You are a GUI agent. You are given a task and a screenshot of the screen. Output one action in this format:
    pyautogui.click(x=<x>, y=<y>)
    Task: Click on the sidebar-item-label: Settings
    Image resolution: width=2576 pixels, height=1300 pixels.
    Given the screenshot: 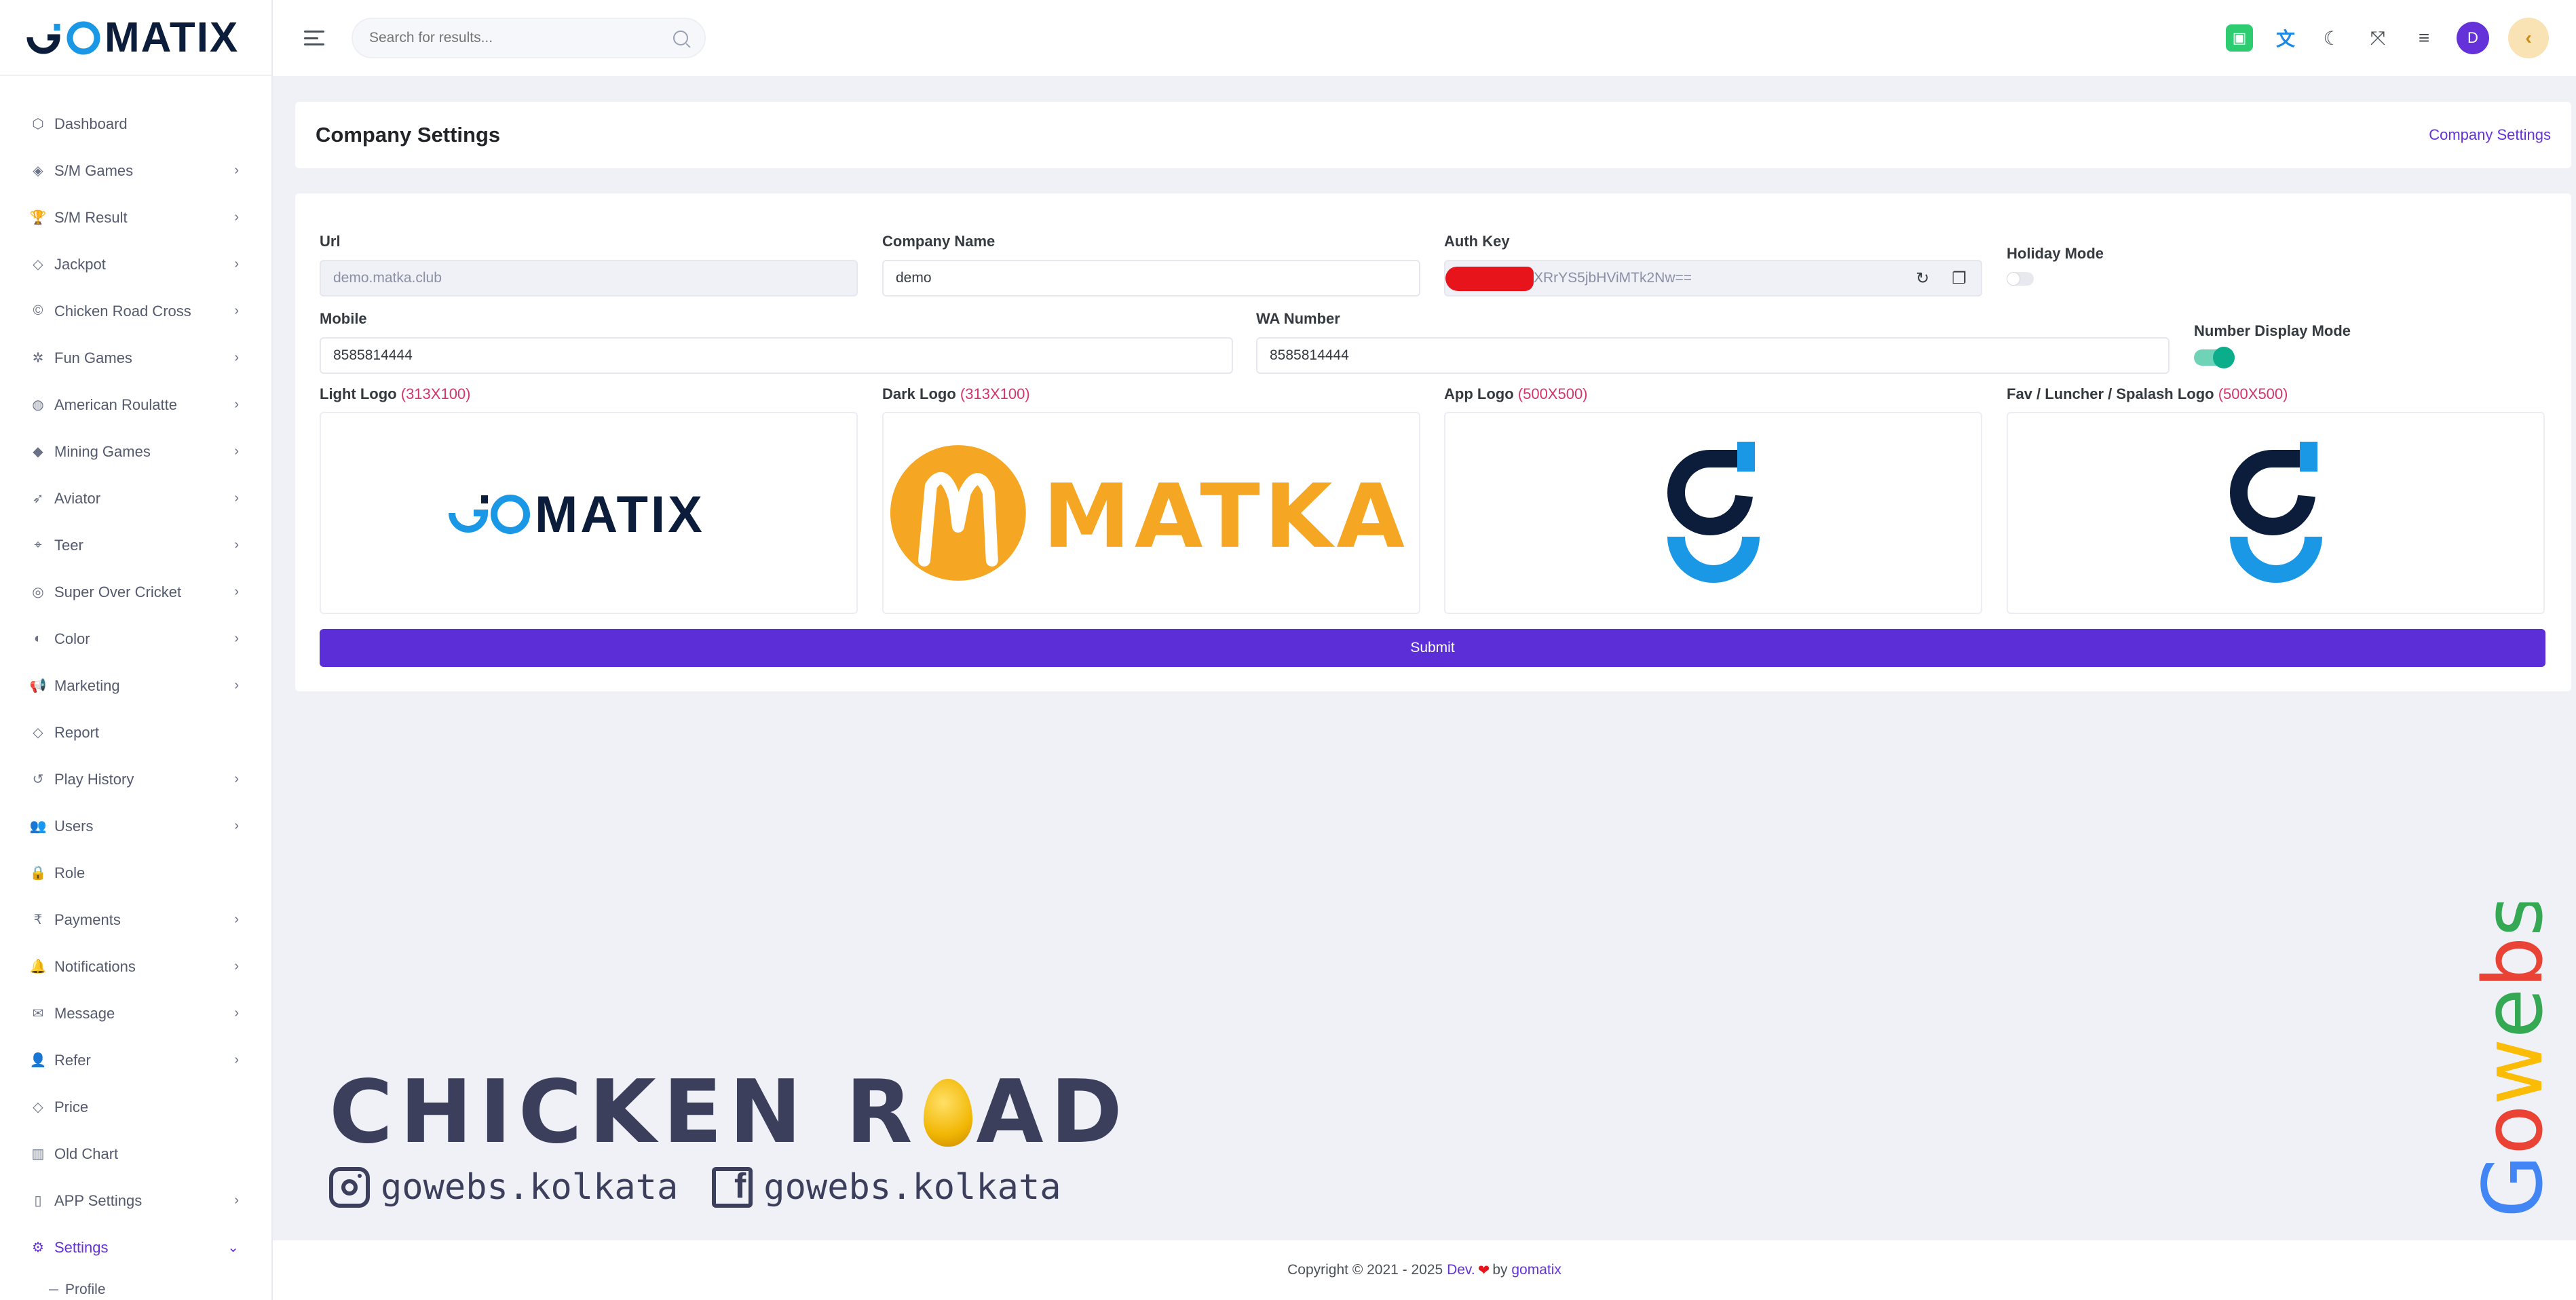 What is the action you would take?
    pyautogui.click(x=81, y=1247)
    